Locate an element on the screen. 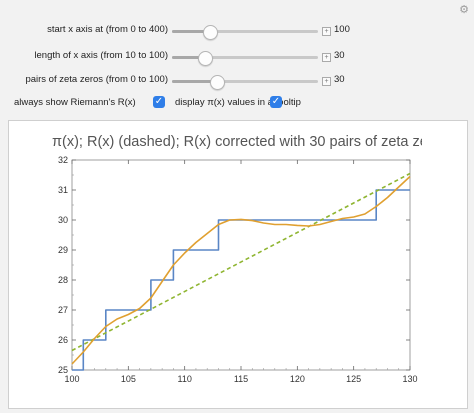  x-tick-label: 110 is located at coordinates (184, 379).